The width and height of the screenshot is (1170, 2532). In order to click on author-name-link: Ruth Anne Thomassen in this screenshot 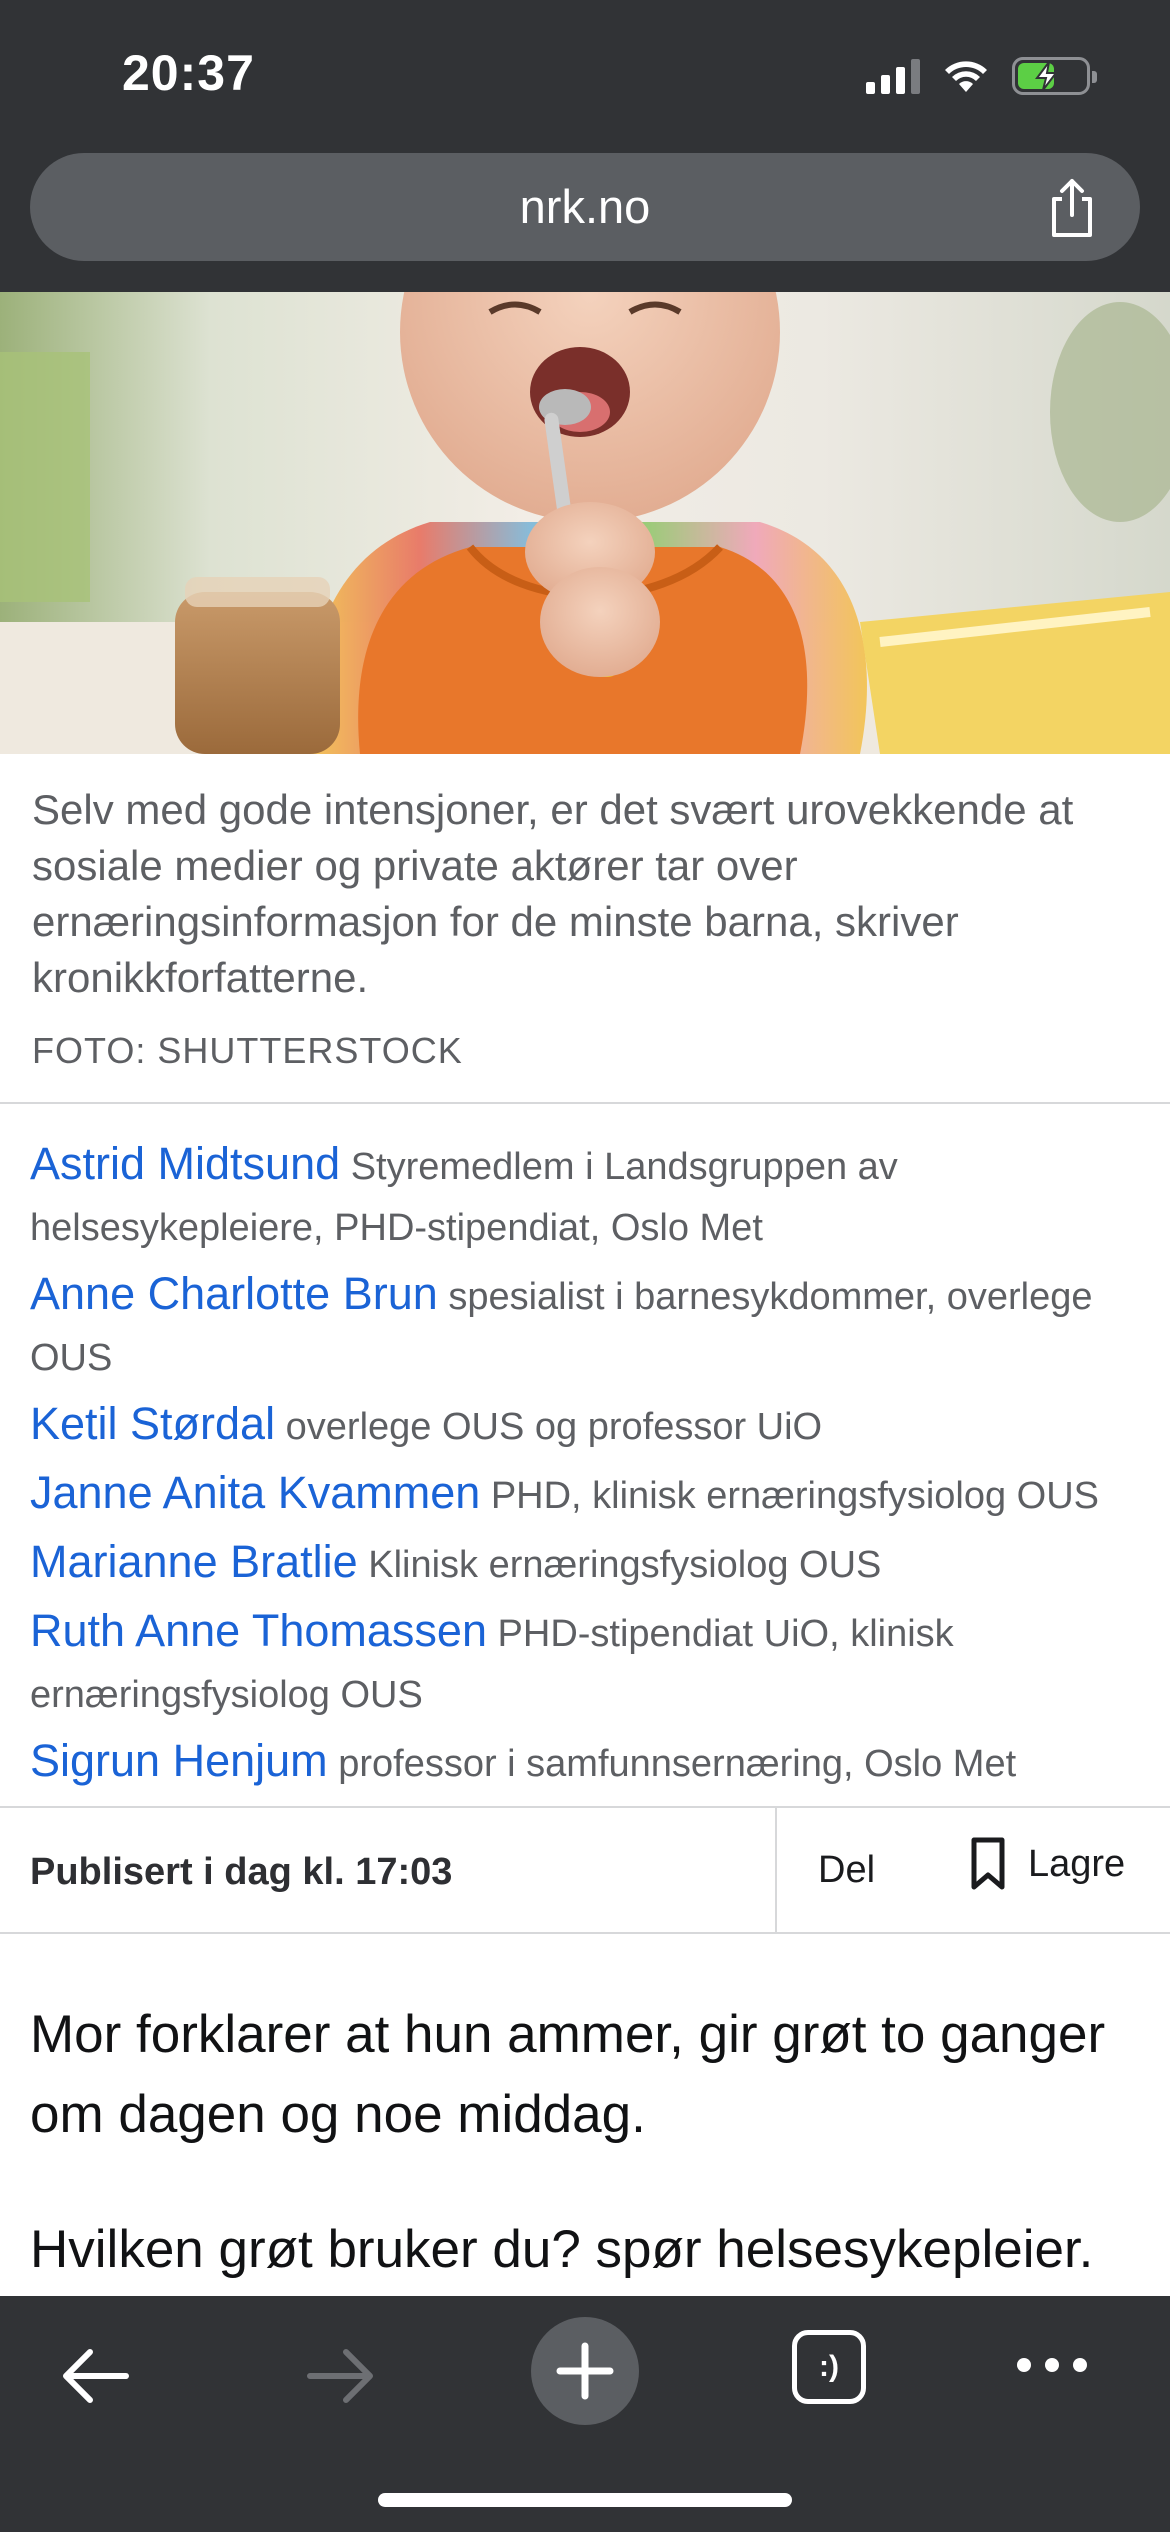, I will do `click(258, 1630)`.